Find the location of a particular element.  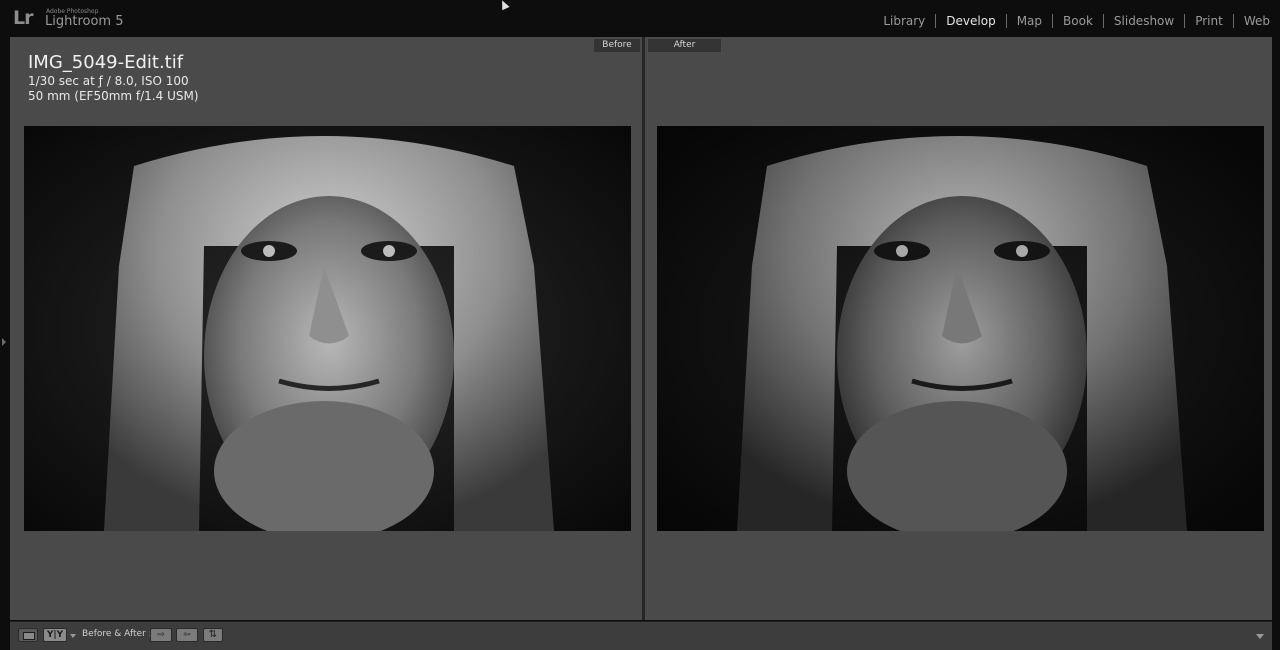

module-print: Print is located at coordinates (1209, 21).